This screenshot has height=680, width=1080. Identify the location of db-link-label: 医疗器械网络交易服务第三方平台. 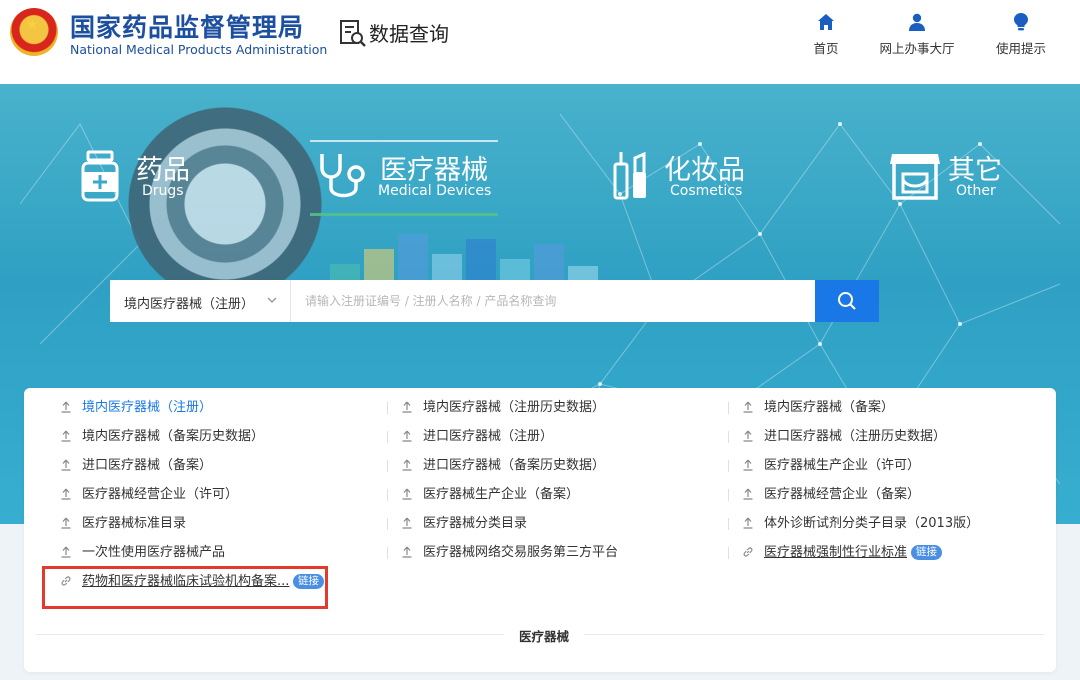
(521, 552).